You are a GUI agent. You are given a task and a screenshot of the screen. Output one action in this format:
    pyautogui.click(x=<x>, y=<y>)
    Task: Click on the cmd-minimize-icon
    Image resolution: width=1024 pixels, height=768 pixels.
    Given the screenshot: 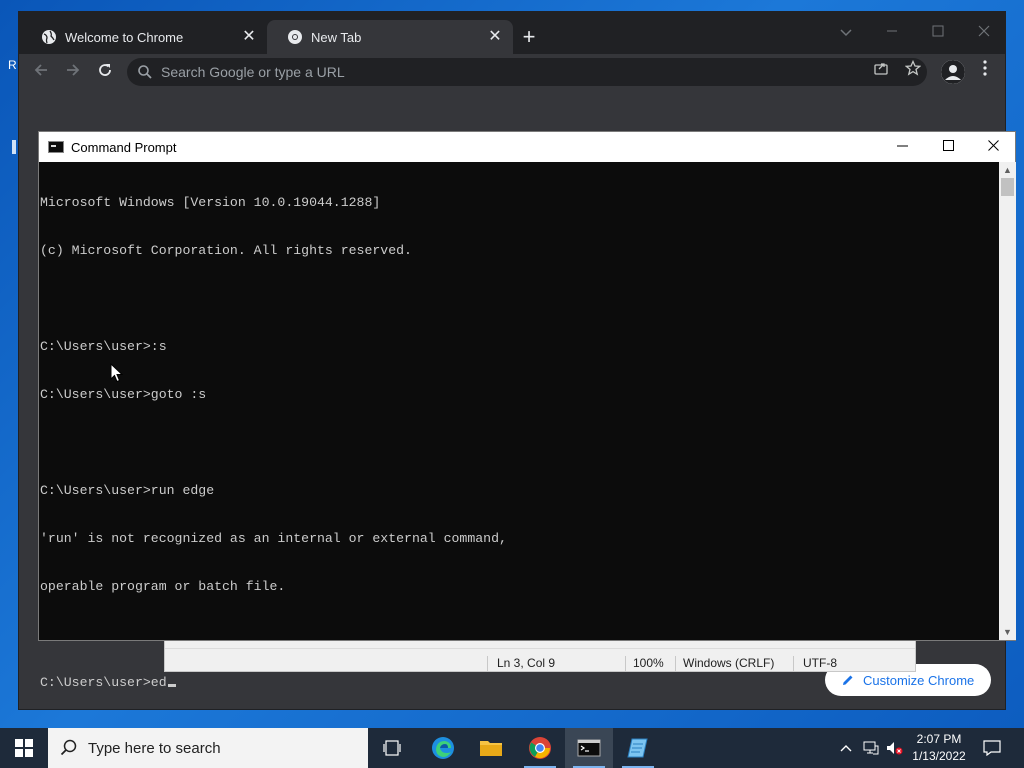 What is the action you would take?
    pyautogui.click(x=902, y=147)
    